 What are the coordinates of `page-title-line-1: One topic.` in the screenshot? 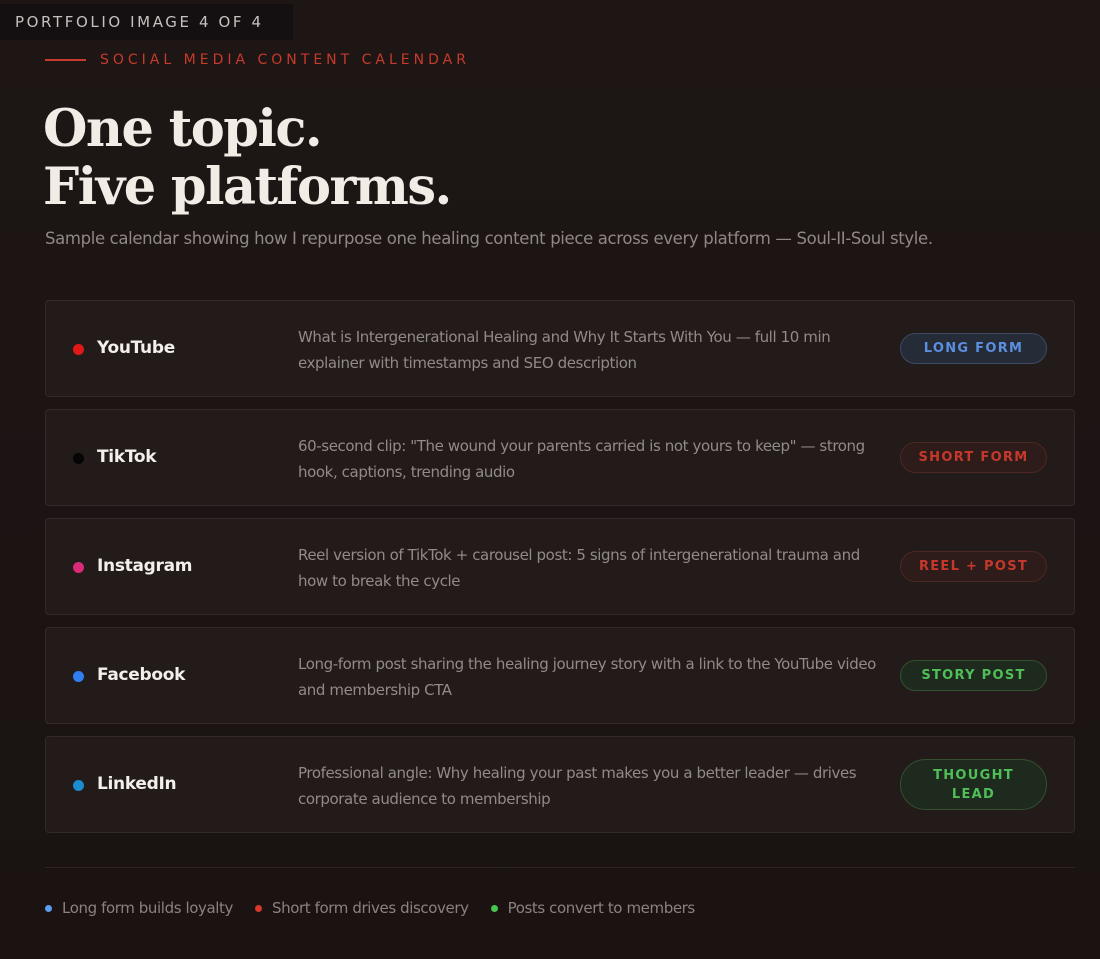 It's located at (183, 129).